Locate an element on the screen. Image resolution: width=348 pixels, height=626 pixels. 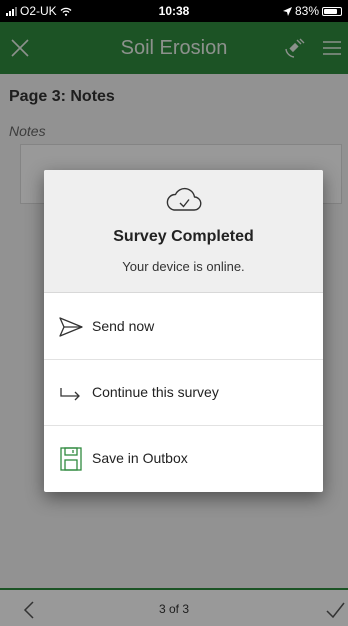
continue-survey-option: Continue this survey is located at coordinates (183, 393).